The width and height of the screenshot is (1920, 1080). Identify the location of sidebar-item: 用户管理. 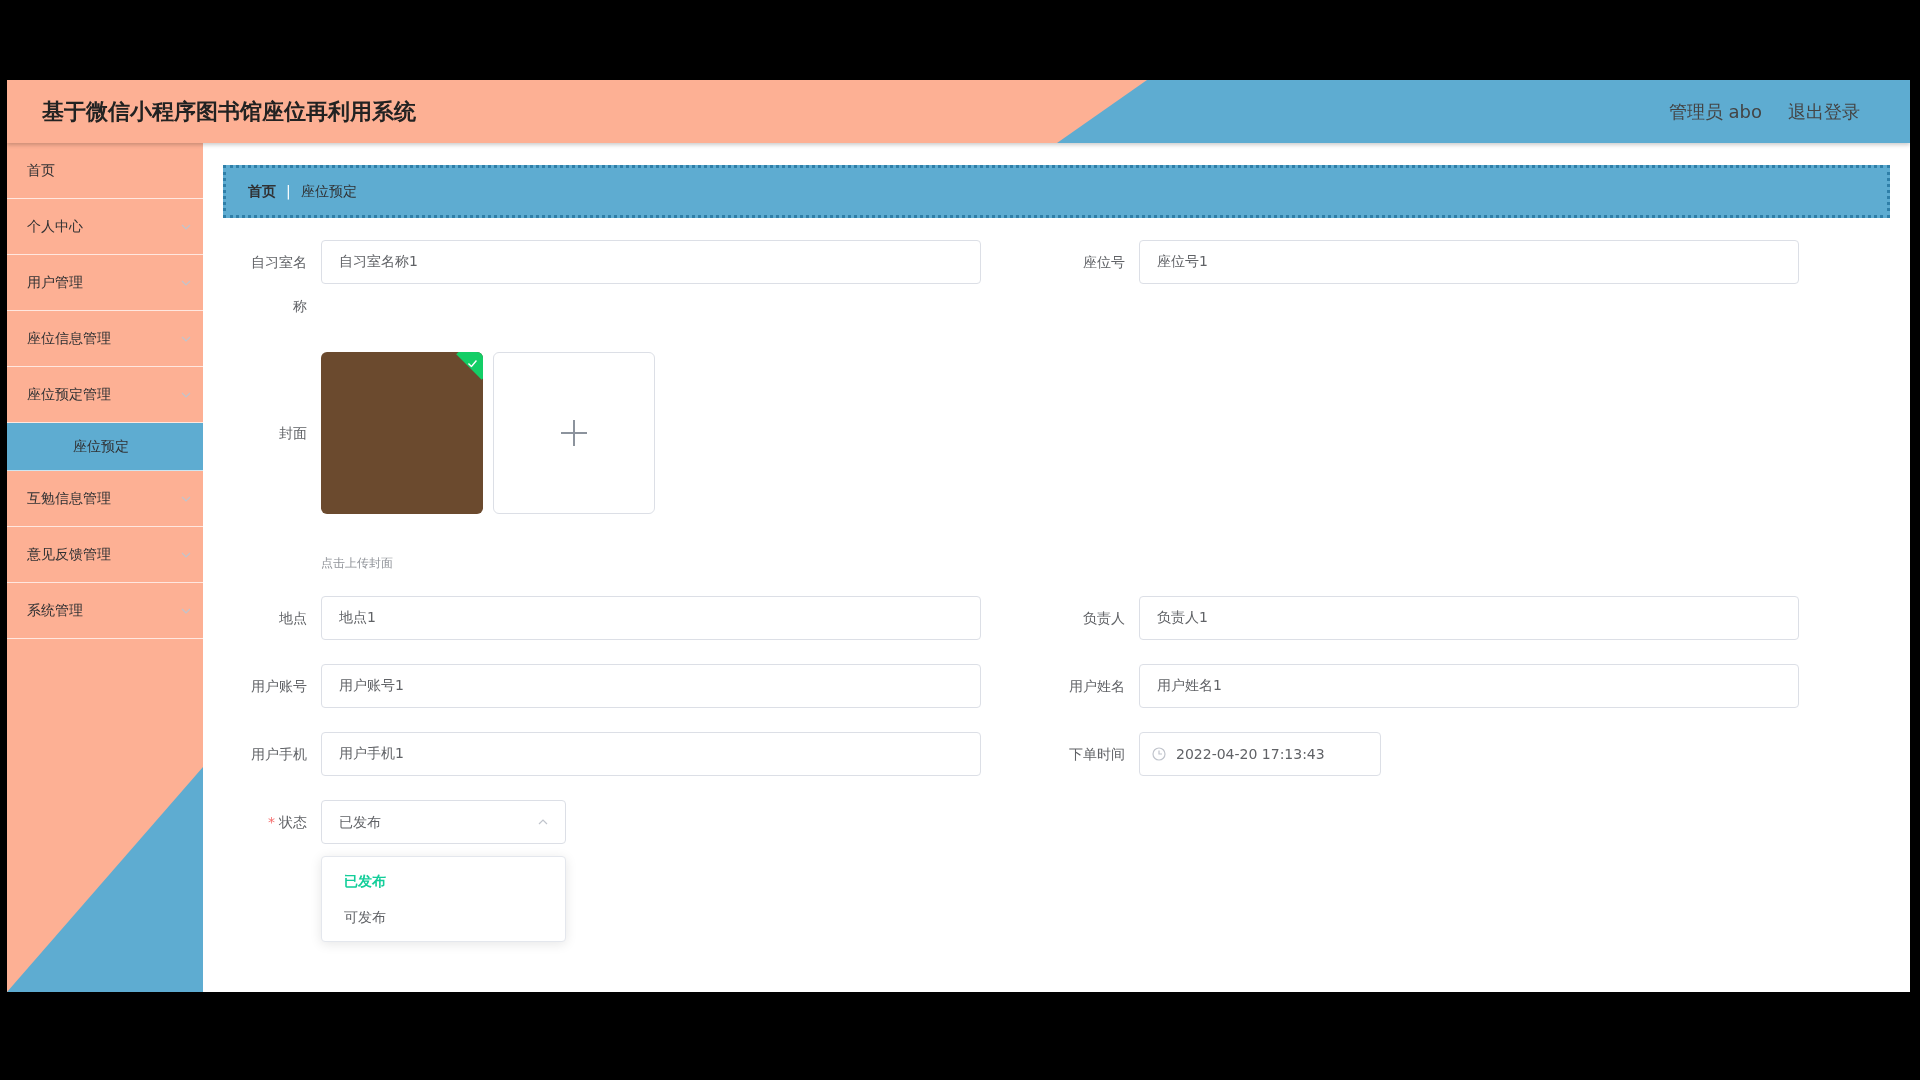
(105, 283).